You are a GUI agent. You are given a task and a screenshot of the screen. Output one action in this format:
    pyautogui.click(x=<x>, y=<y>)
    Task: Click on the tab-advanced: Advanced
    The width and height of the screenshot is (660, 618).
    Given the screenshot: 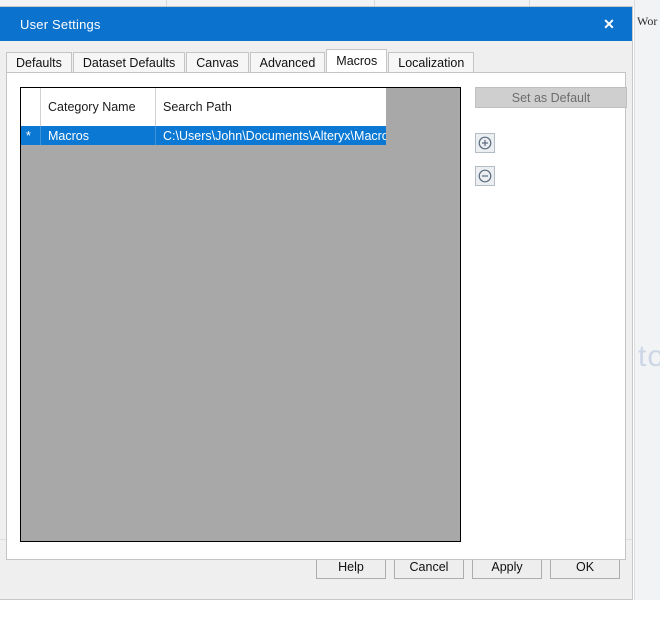 What is the action you would take?
    pyautogui.click(x=287, y=62)
    